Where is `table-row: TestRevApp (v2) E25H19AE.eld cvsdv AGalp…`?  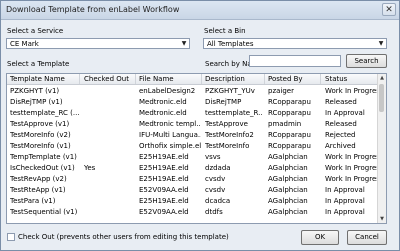
table-row: TestRevApp (v2) E25H19AE.eld cvsdv AGalp… is located at coordinates (193, 179).